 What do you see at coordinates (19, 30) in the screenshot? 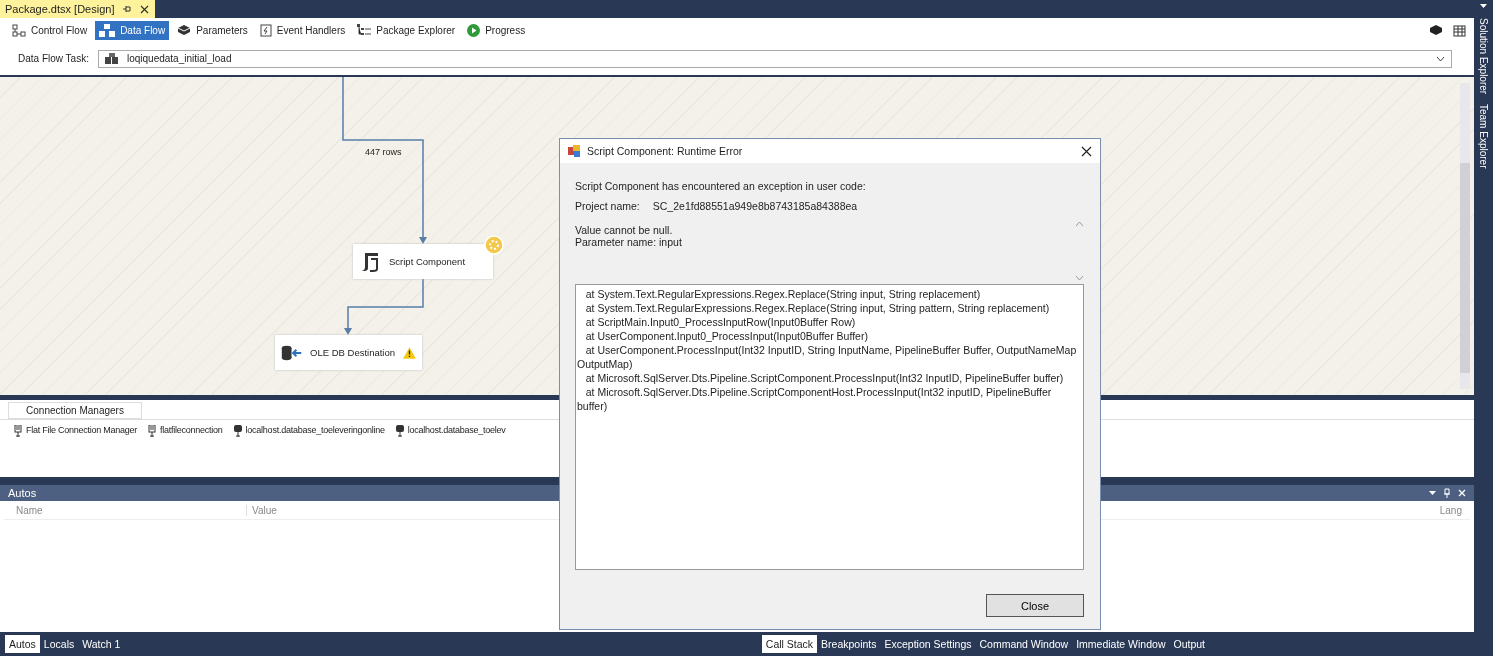
I see `flow-diagram-icon` at bounding box center [19, 30].